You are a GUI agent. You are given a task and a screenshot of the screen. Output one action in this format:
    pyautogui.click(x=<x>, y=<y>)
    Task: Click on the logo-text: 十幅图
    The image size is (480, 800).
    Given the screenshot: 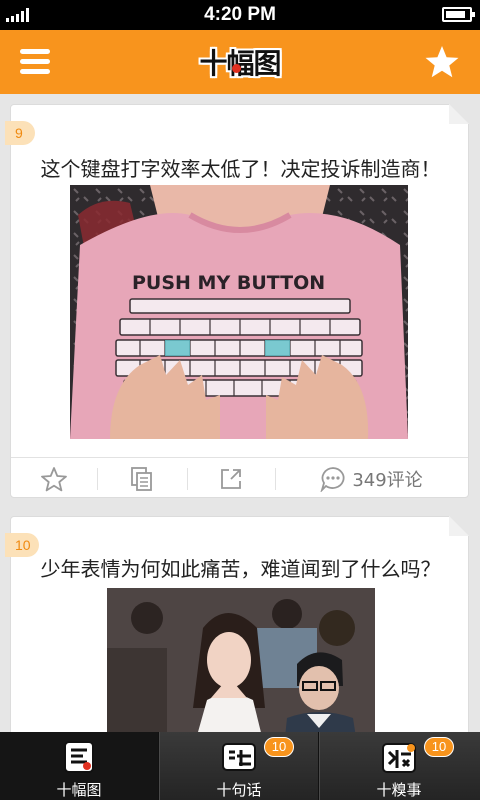 What is the action you would take?
    pyautogui.click(x=240, y=63)
    